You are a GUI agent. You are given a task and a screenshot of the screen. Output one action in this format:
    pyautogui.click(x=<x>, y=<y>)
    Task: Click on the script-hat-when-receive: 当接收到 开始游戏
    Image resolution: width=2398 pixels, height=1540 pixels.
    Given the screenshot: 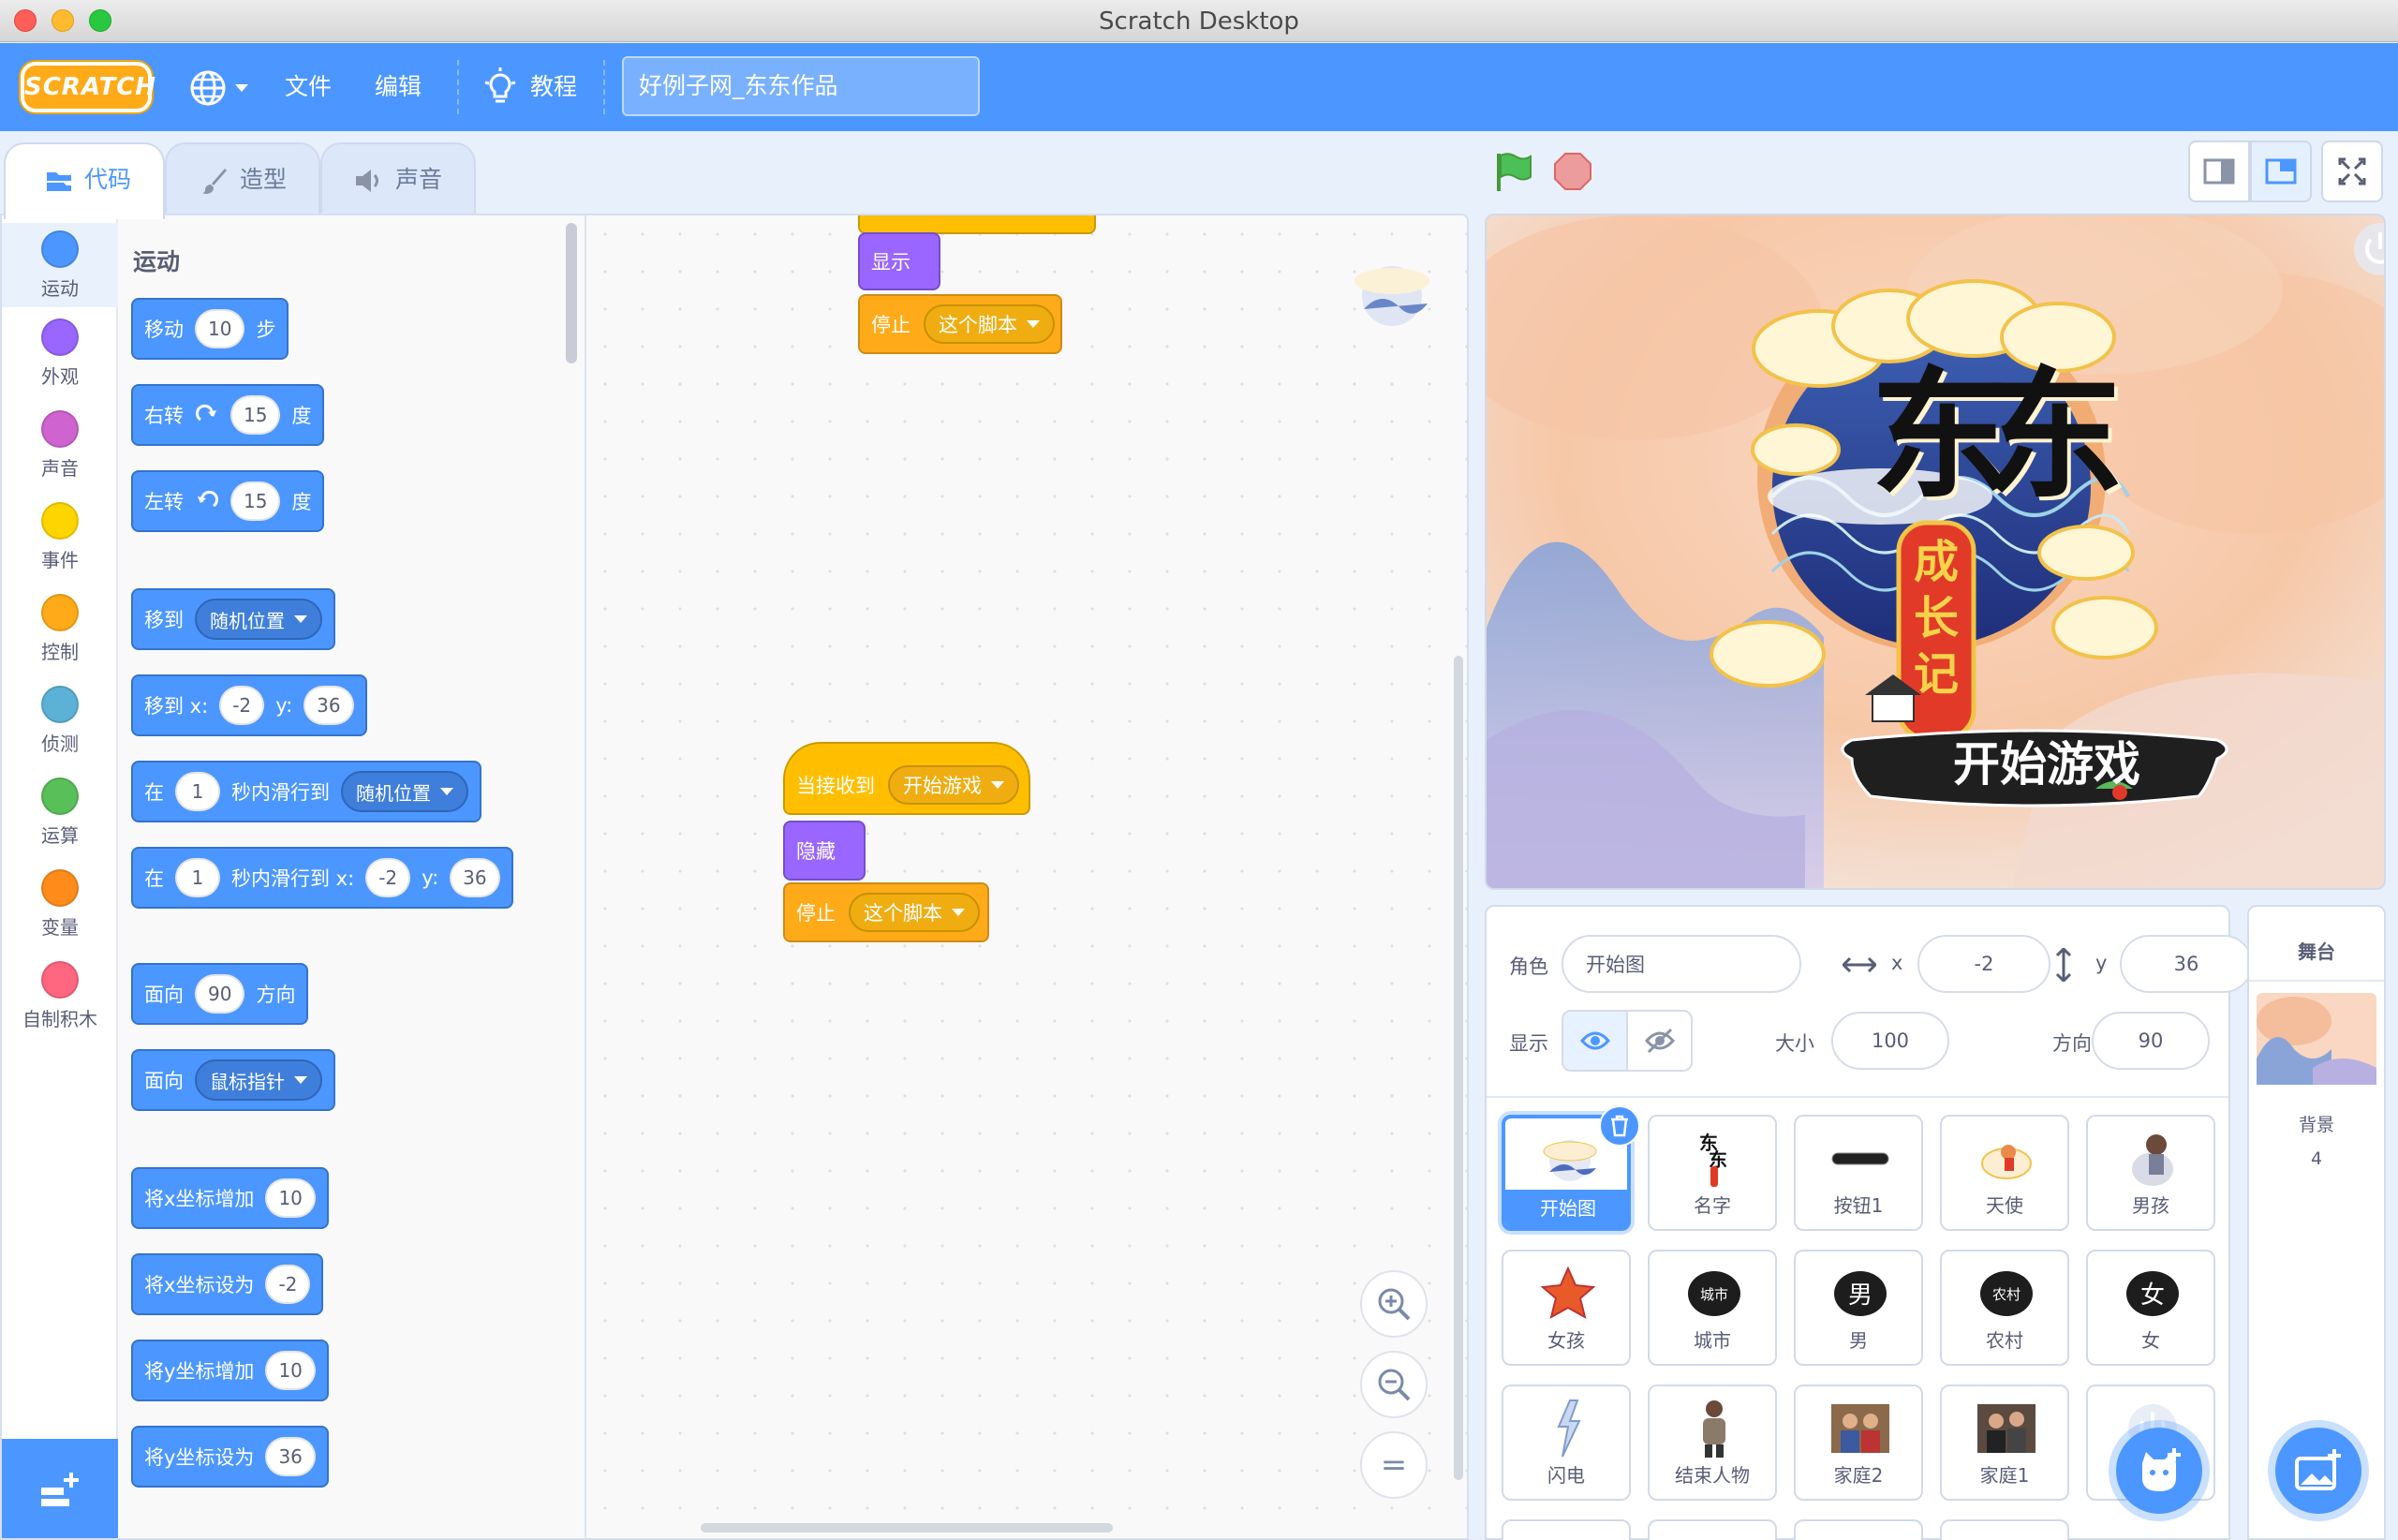 What is the action you would take?
    pyautogui.click(x=906, y=778)
    